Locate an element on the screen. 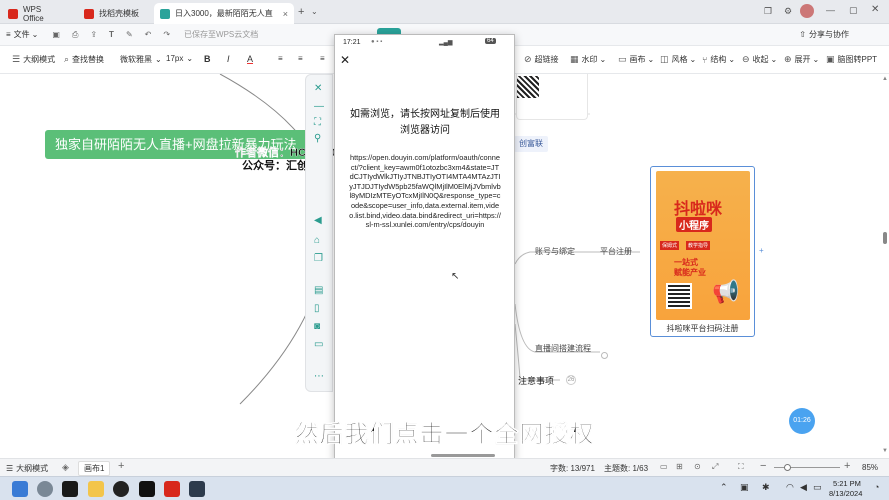 The width and height of the screenshot is (889, 500). zoom-slider-handle is located at coordinates (787, 467).